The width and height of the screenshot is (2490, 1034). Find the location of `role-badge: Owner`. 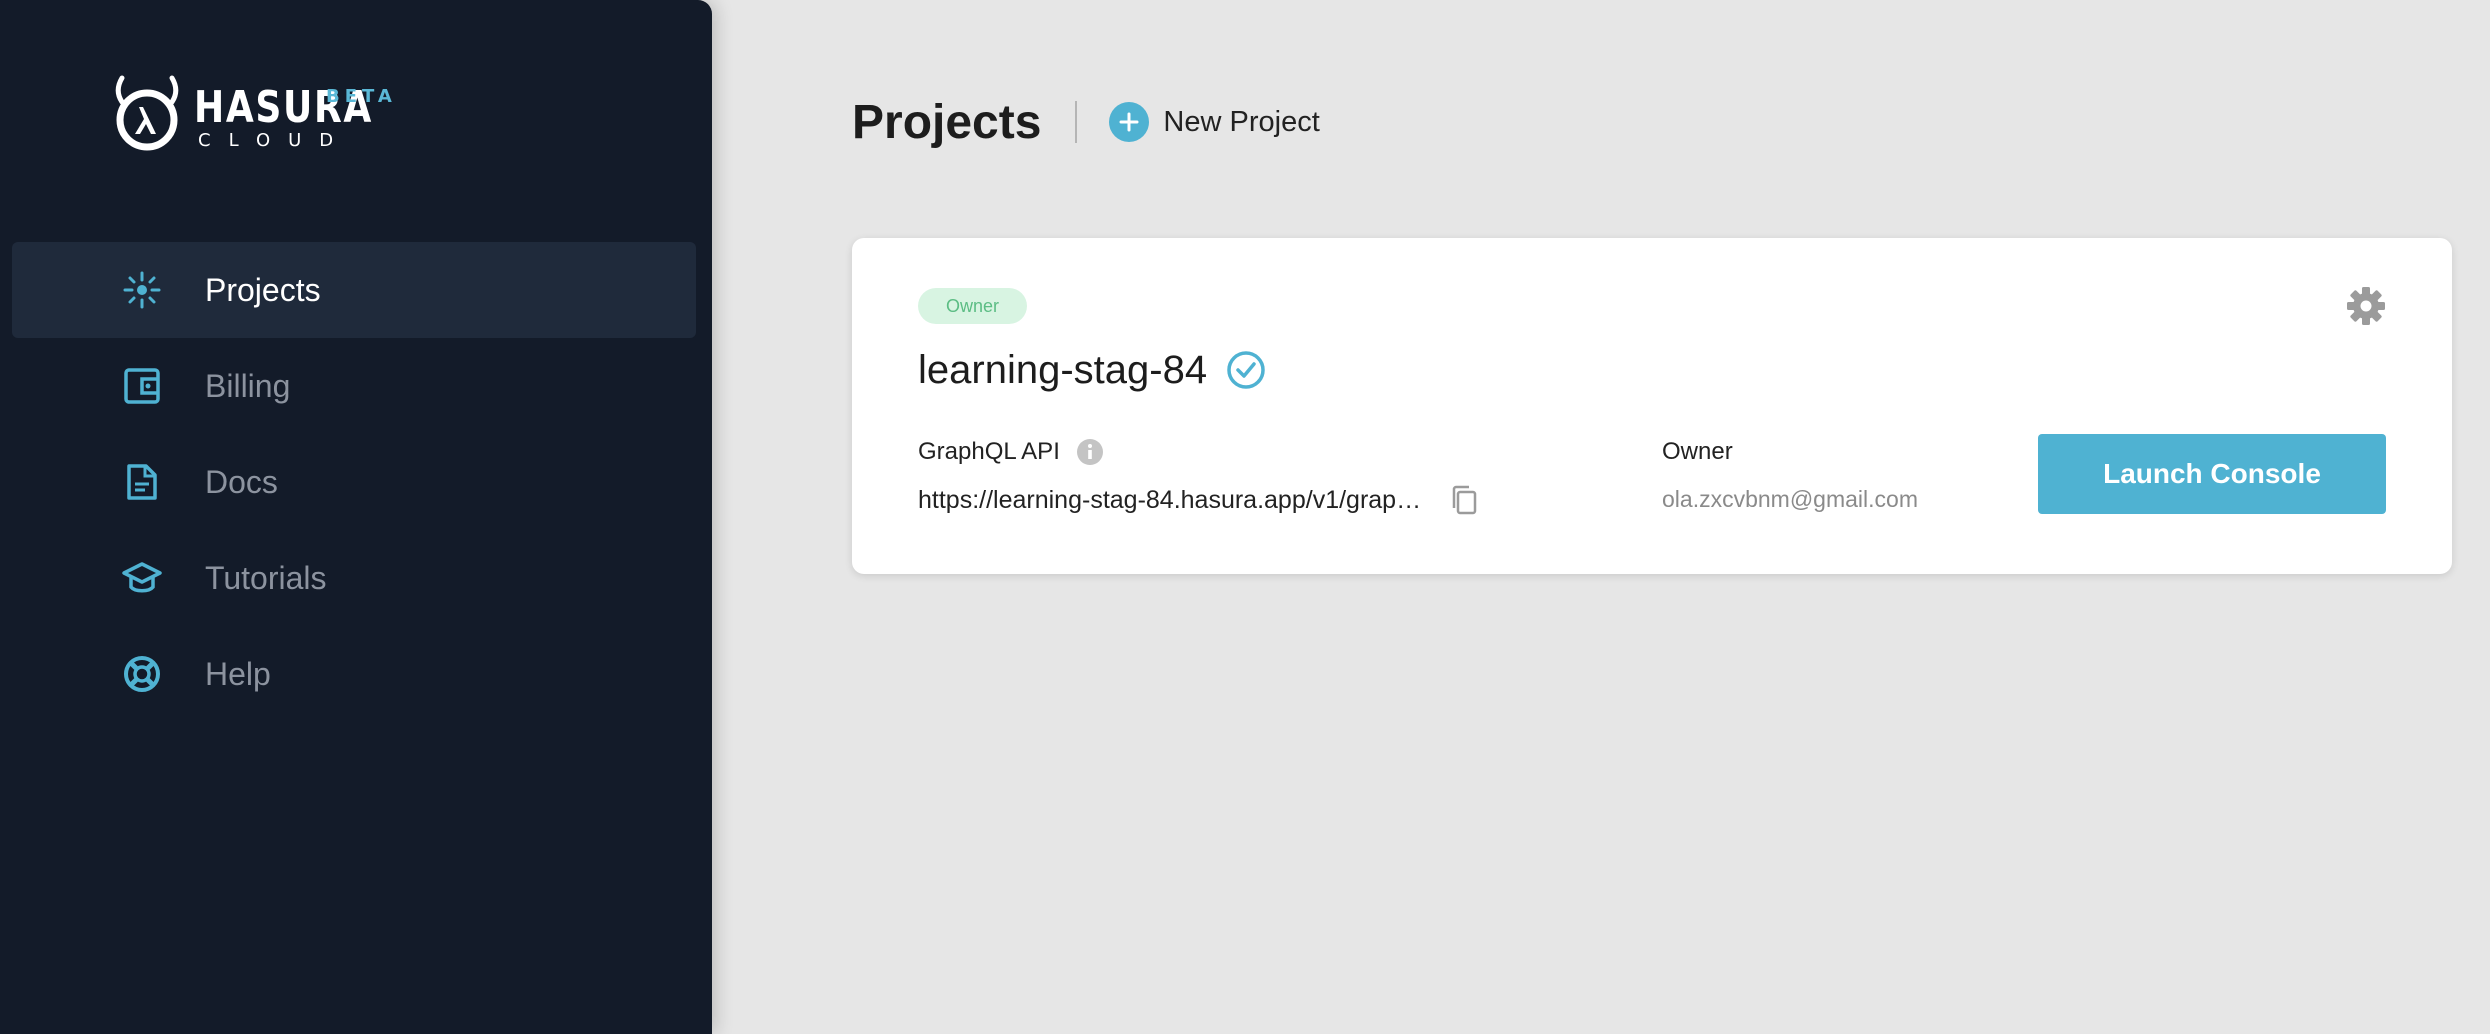

role-badge: Owner is located at coordinates (973, 306).